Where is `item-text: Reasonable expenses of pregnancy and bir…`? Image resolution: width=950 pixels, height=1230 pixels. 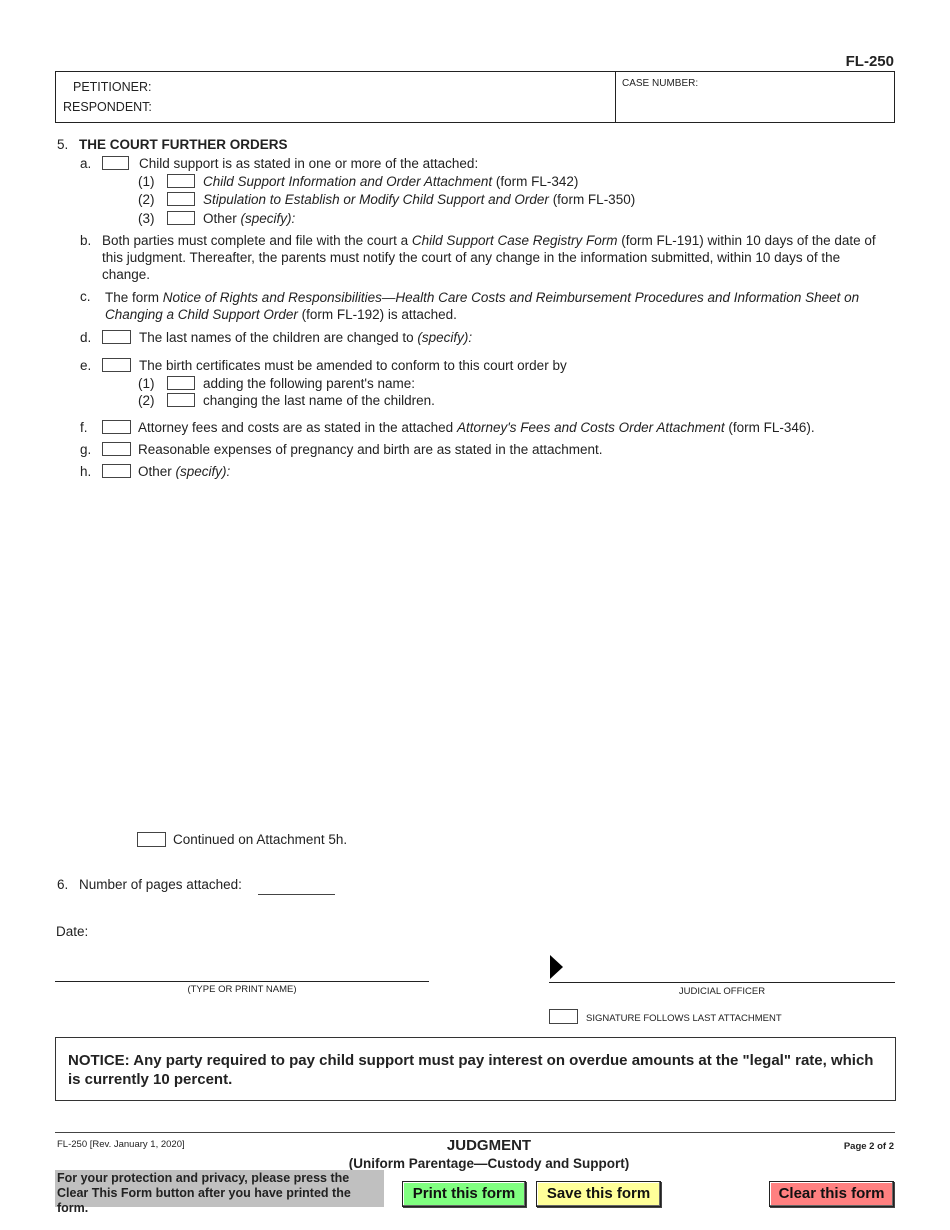
item-text: Reasonable expenses of pregnancy and bir… is located at coordinates (370, 449).